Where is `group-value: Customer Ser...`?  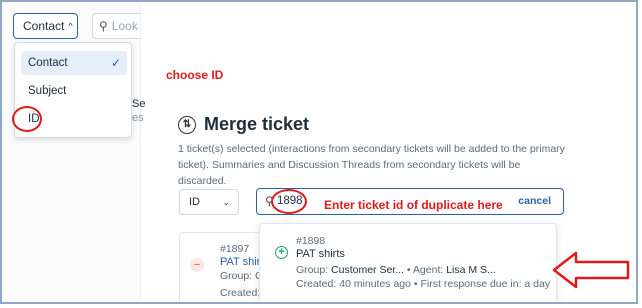 group-value: Customer Ser... is located at coordinates (367, 270).